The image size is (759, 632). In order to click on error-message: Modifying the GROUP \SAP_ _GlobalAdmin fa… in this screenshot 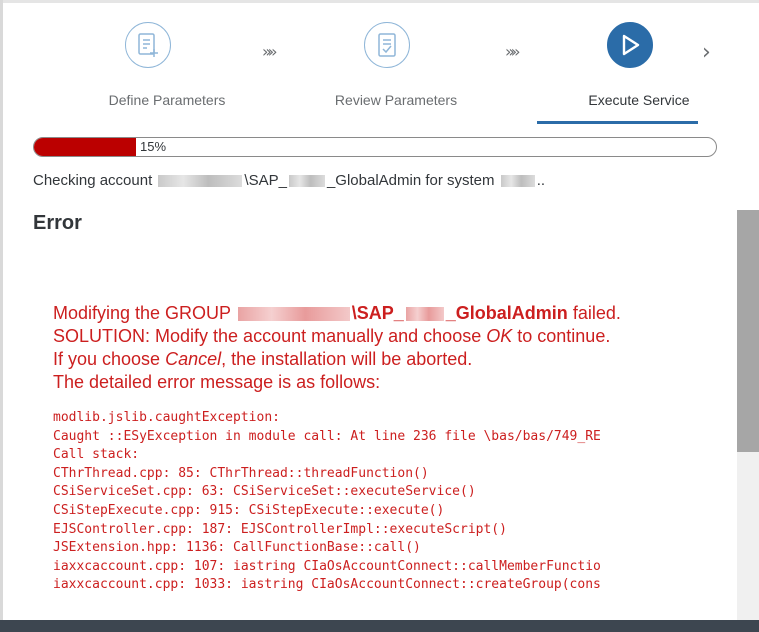, I will do `click(393, 348)`.